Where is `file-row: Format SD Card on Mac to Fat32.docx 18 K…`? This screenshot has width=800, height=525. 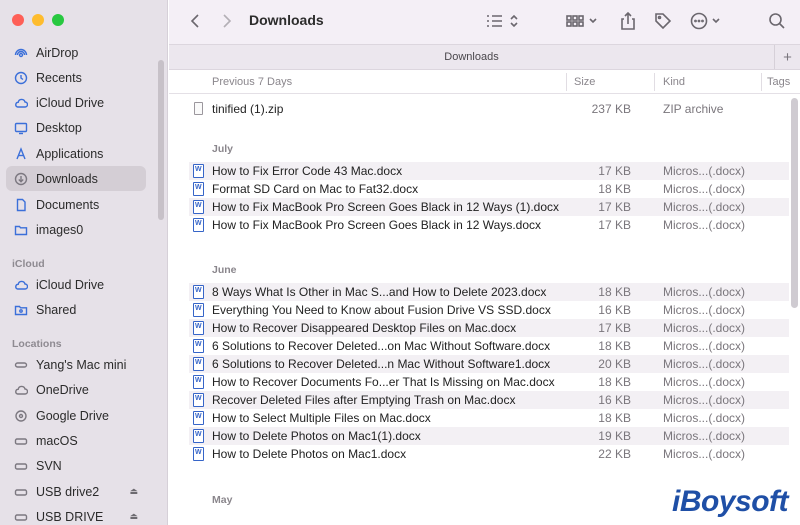 file-row: Format SD Card on Mac to Fat32.docx 18 K… is located at coordinates (489, 189).